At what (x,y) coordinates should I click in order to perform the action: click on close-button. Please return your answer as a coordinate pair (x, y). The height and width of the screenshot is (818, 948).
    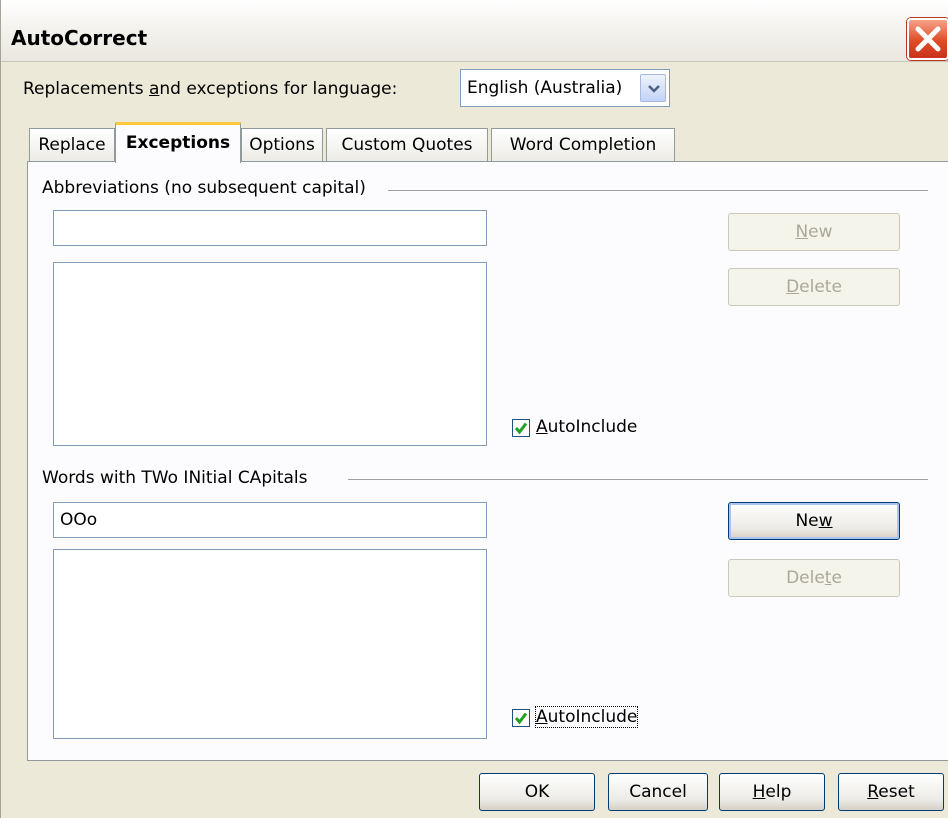
    Looking at the image, I should click on (927, 39).